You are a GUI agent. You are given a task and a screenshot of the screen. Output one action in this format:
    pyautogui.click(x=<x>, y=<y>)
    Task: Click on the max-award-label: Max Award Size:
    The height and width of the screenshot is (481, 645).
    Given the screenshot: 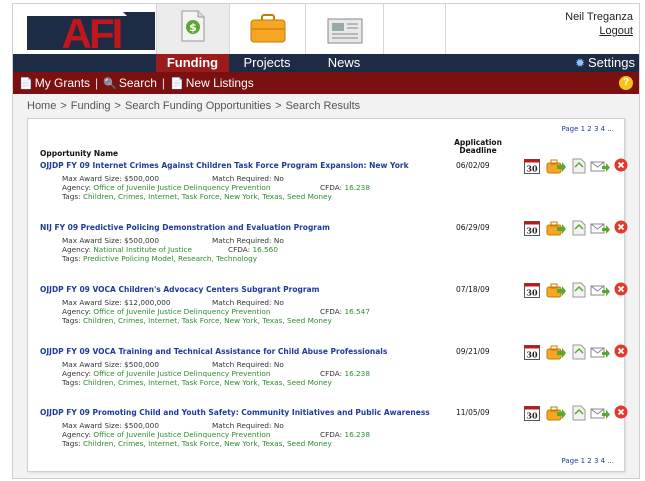 What is the action you would take?
    pyautogui.click(x=92, y=364)
    